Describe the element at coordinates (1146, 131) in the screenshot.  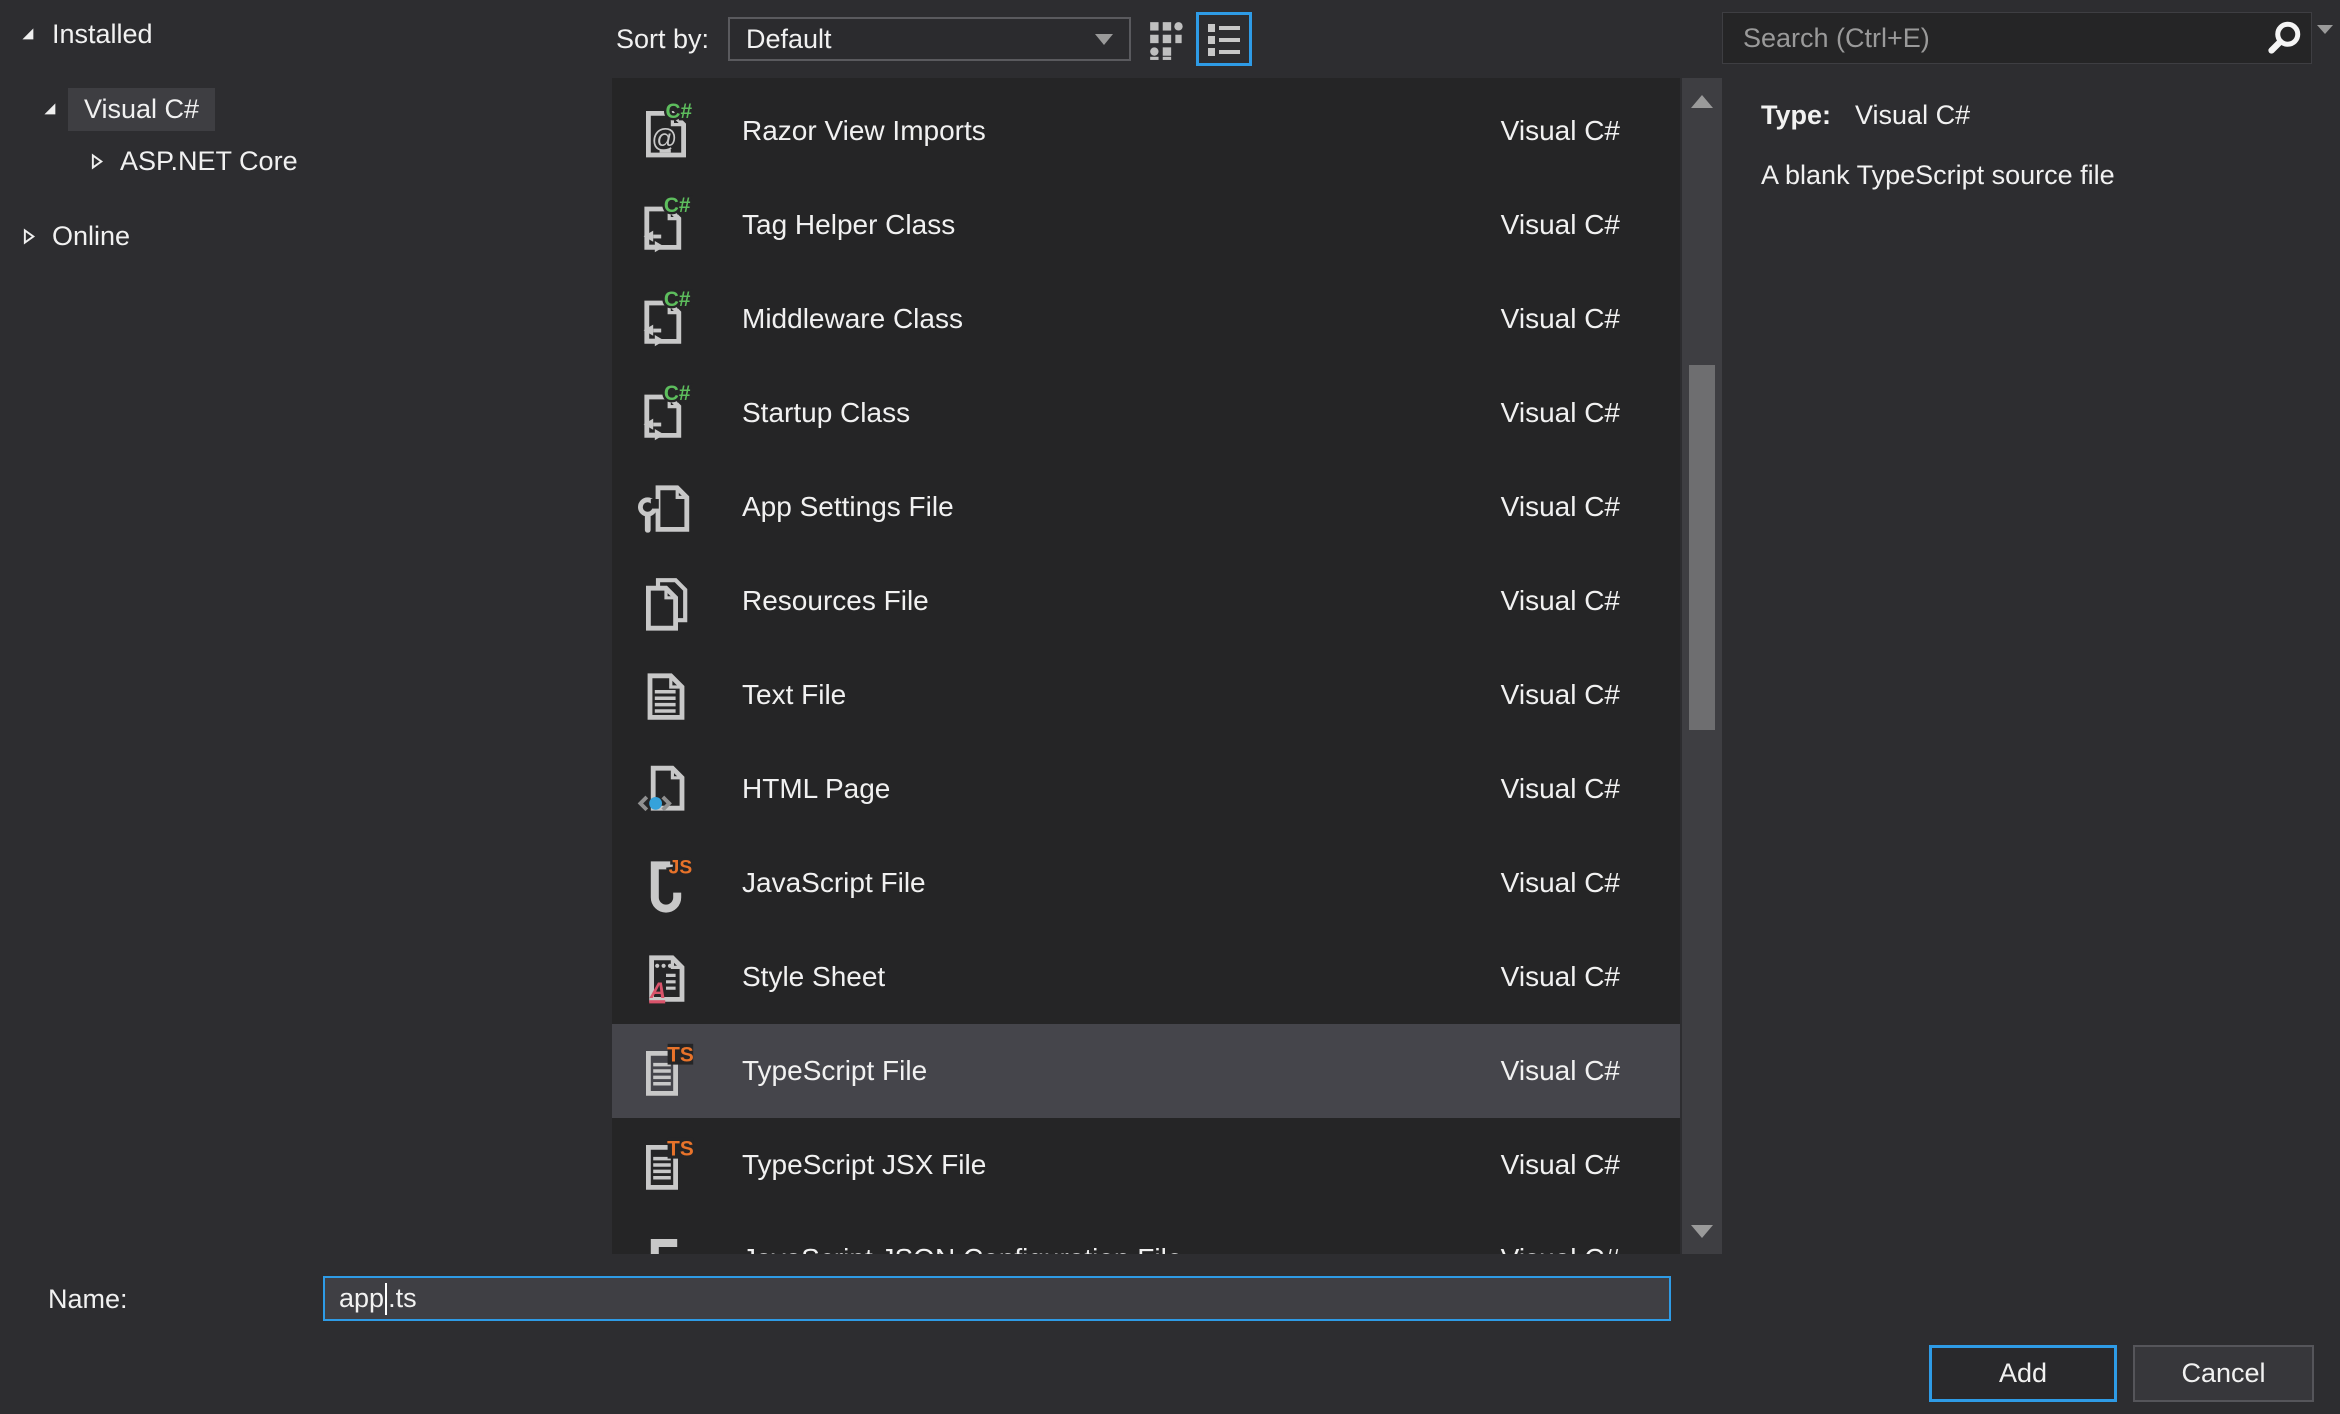
I see `template-list-item: Razor View Imports Visual C#` at that location.